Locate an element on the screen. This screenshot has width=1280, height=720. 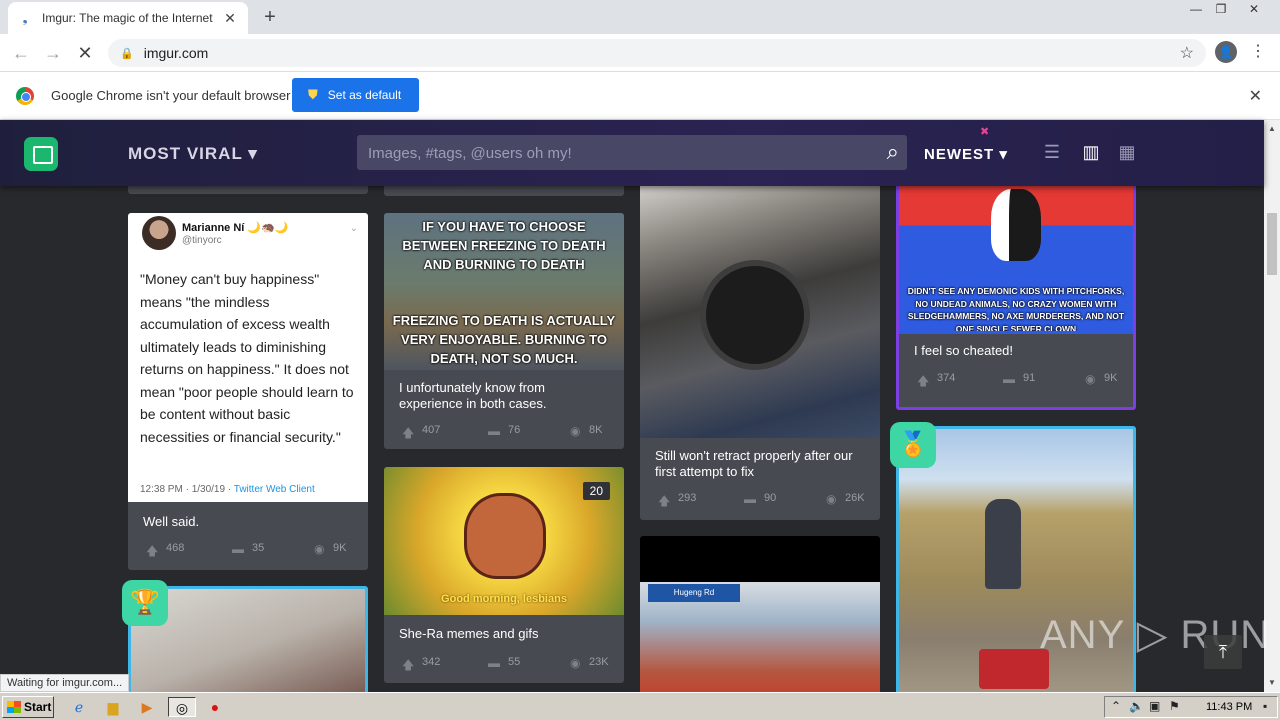
tweet-avatar is located at coordinates (159, 233).